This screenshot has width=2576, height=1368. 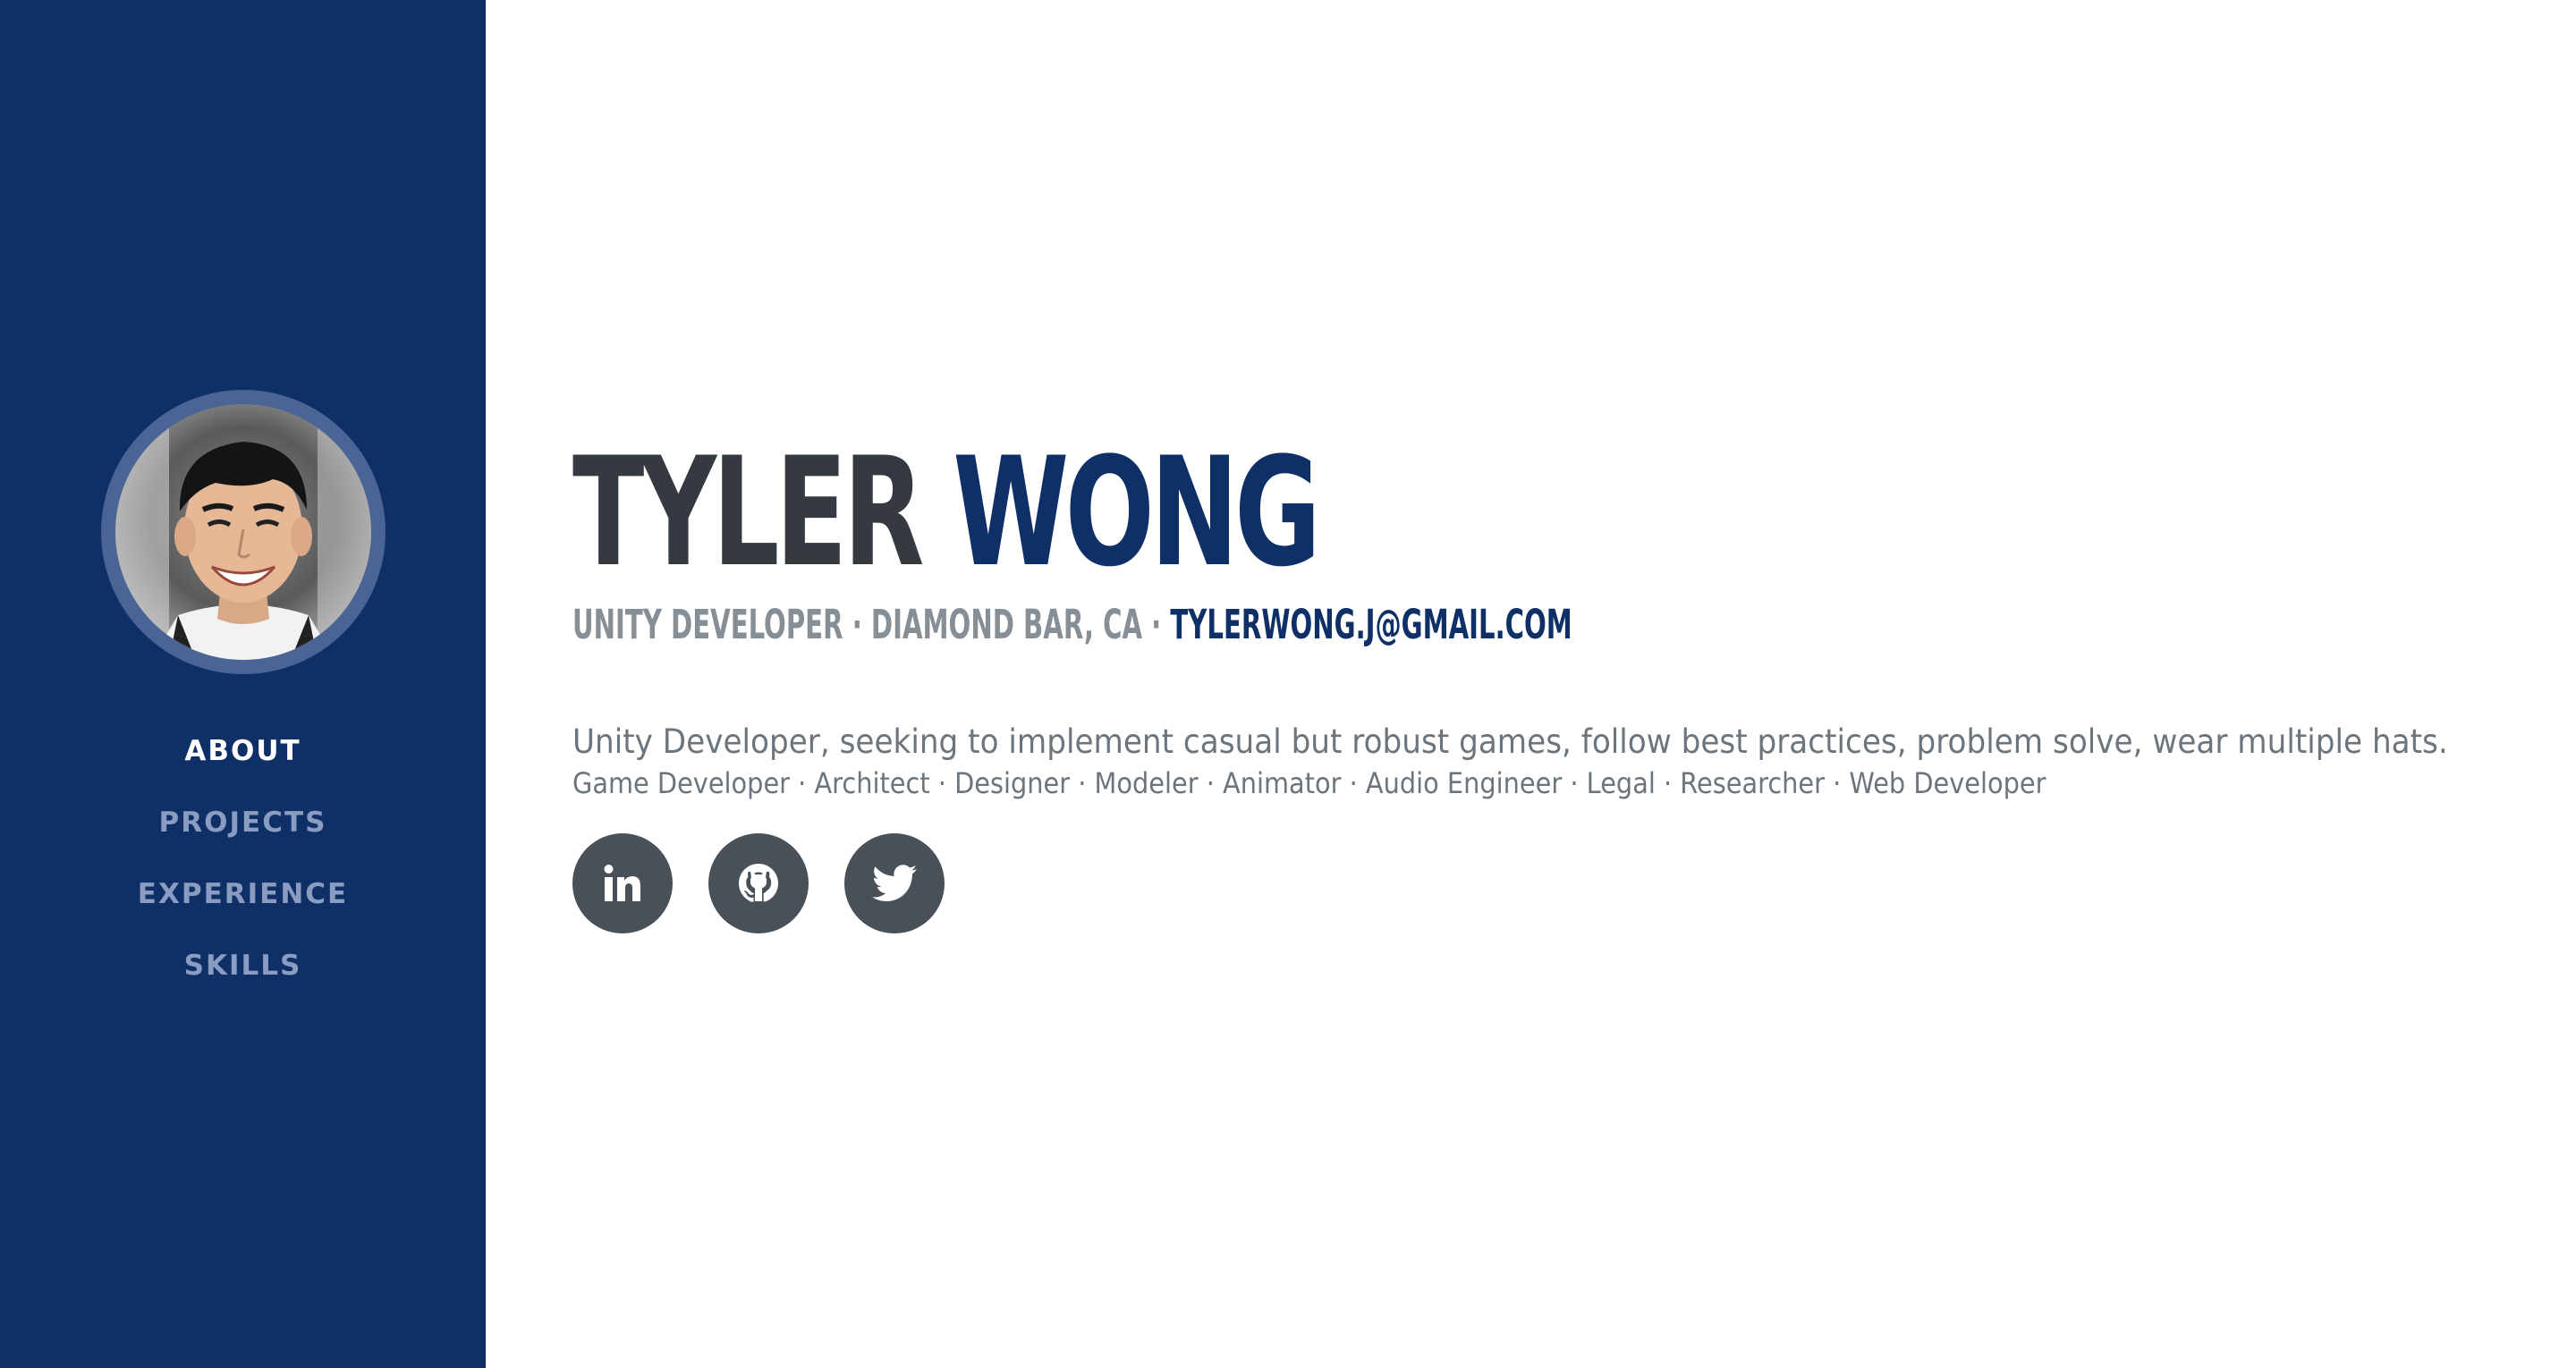 I want to click on email-link: tylerwong.j@gmail.com, so click(x=1371, y=624).